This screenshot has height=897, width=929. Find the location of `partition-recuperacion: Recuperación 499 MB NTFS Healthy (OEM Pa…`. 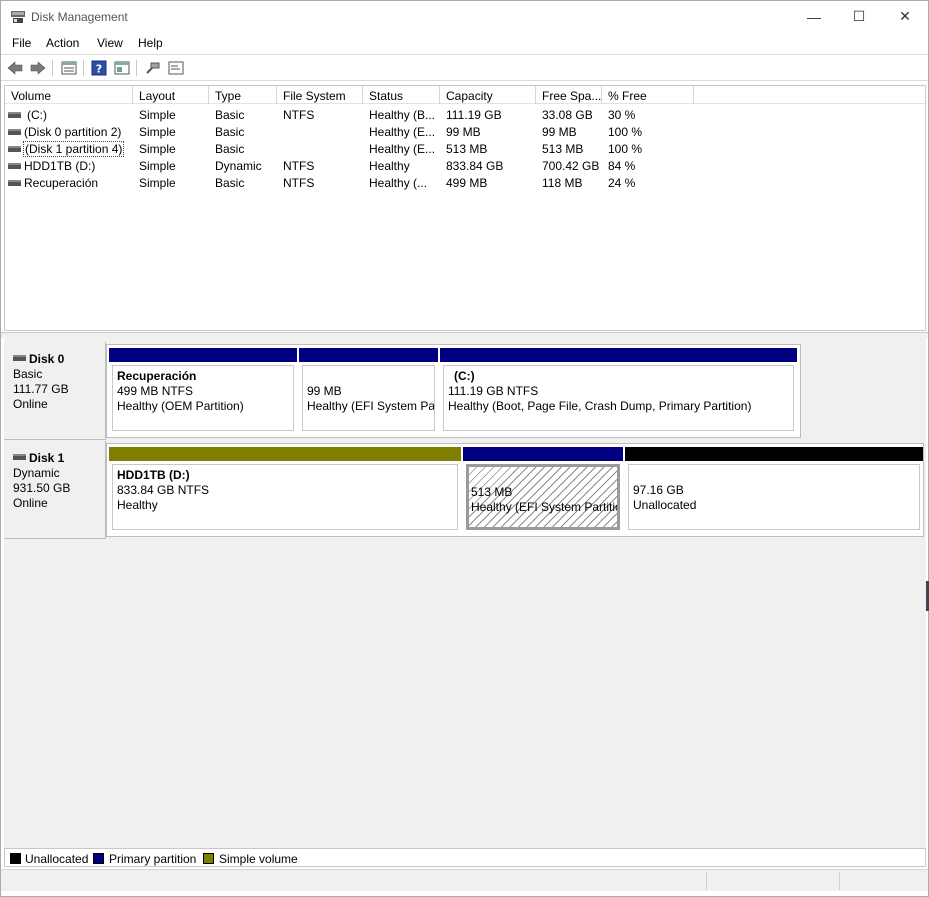

partition-recuperacion: Recuperación 499 MB NTFS Healthy (OEM Pa… is located at coordinates (203, 391).